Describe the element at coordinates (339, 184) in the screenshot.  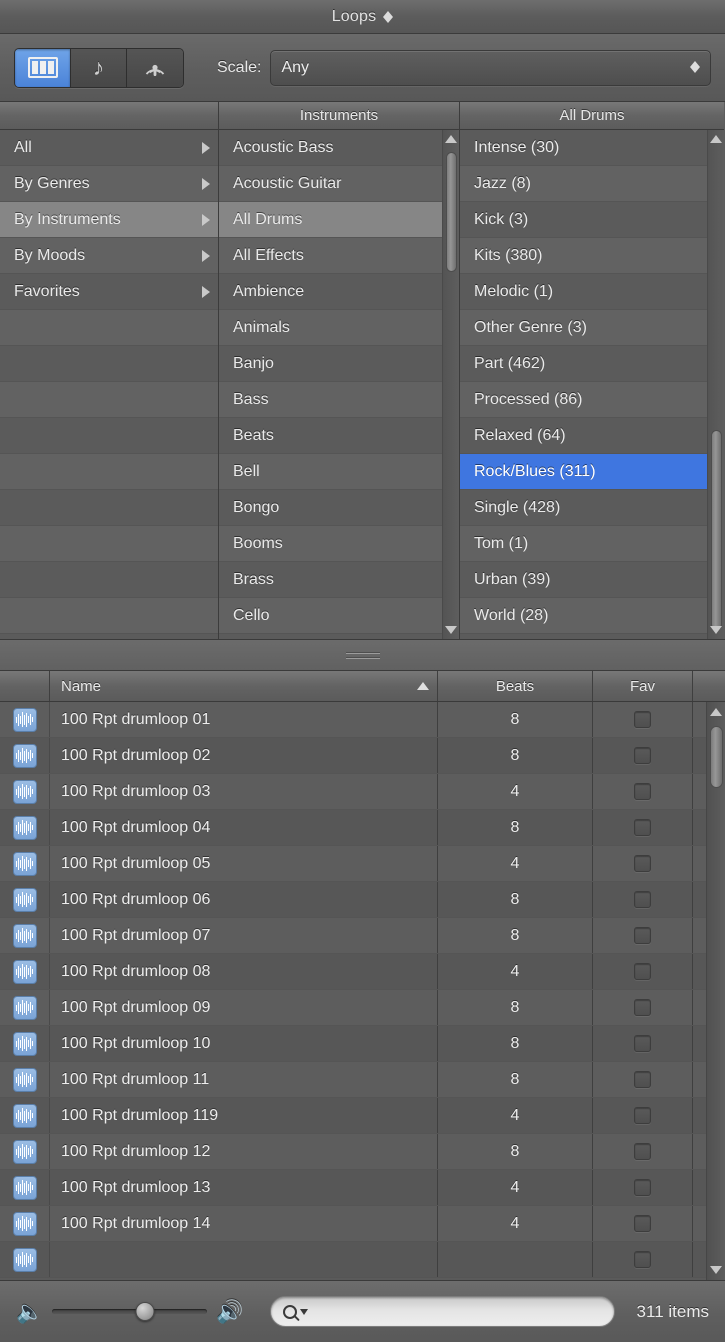
I see `browser-item-acoustic-guitar: Acoustic Guitar` at that location.